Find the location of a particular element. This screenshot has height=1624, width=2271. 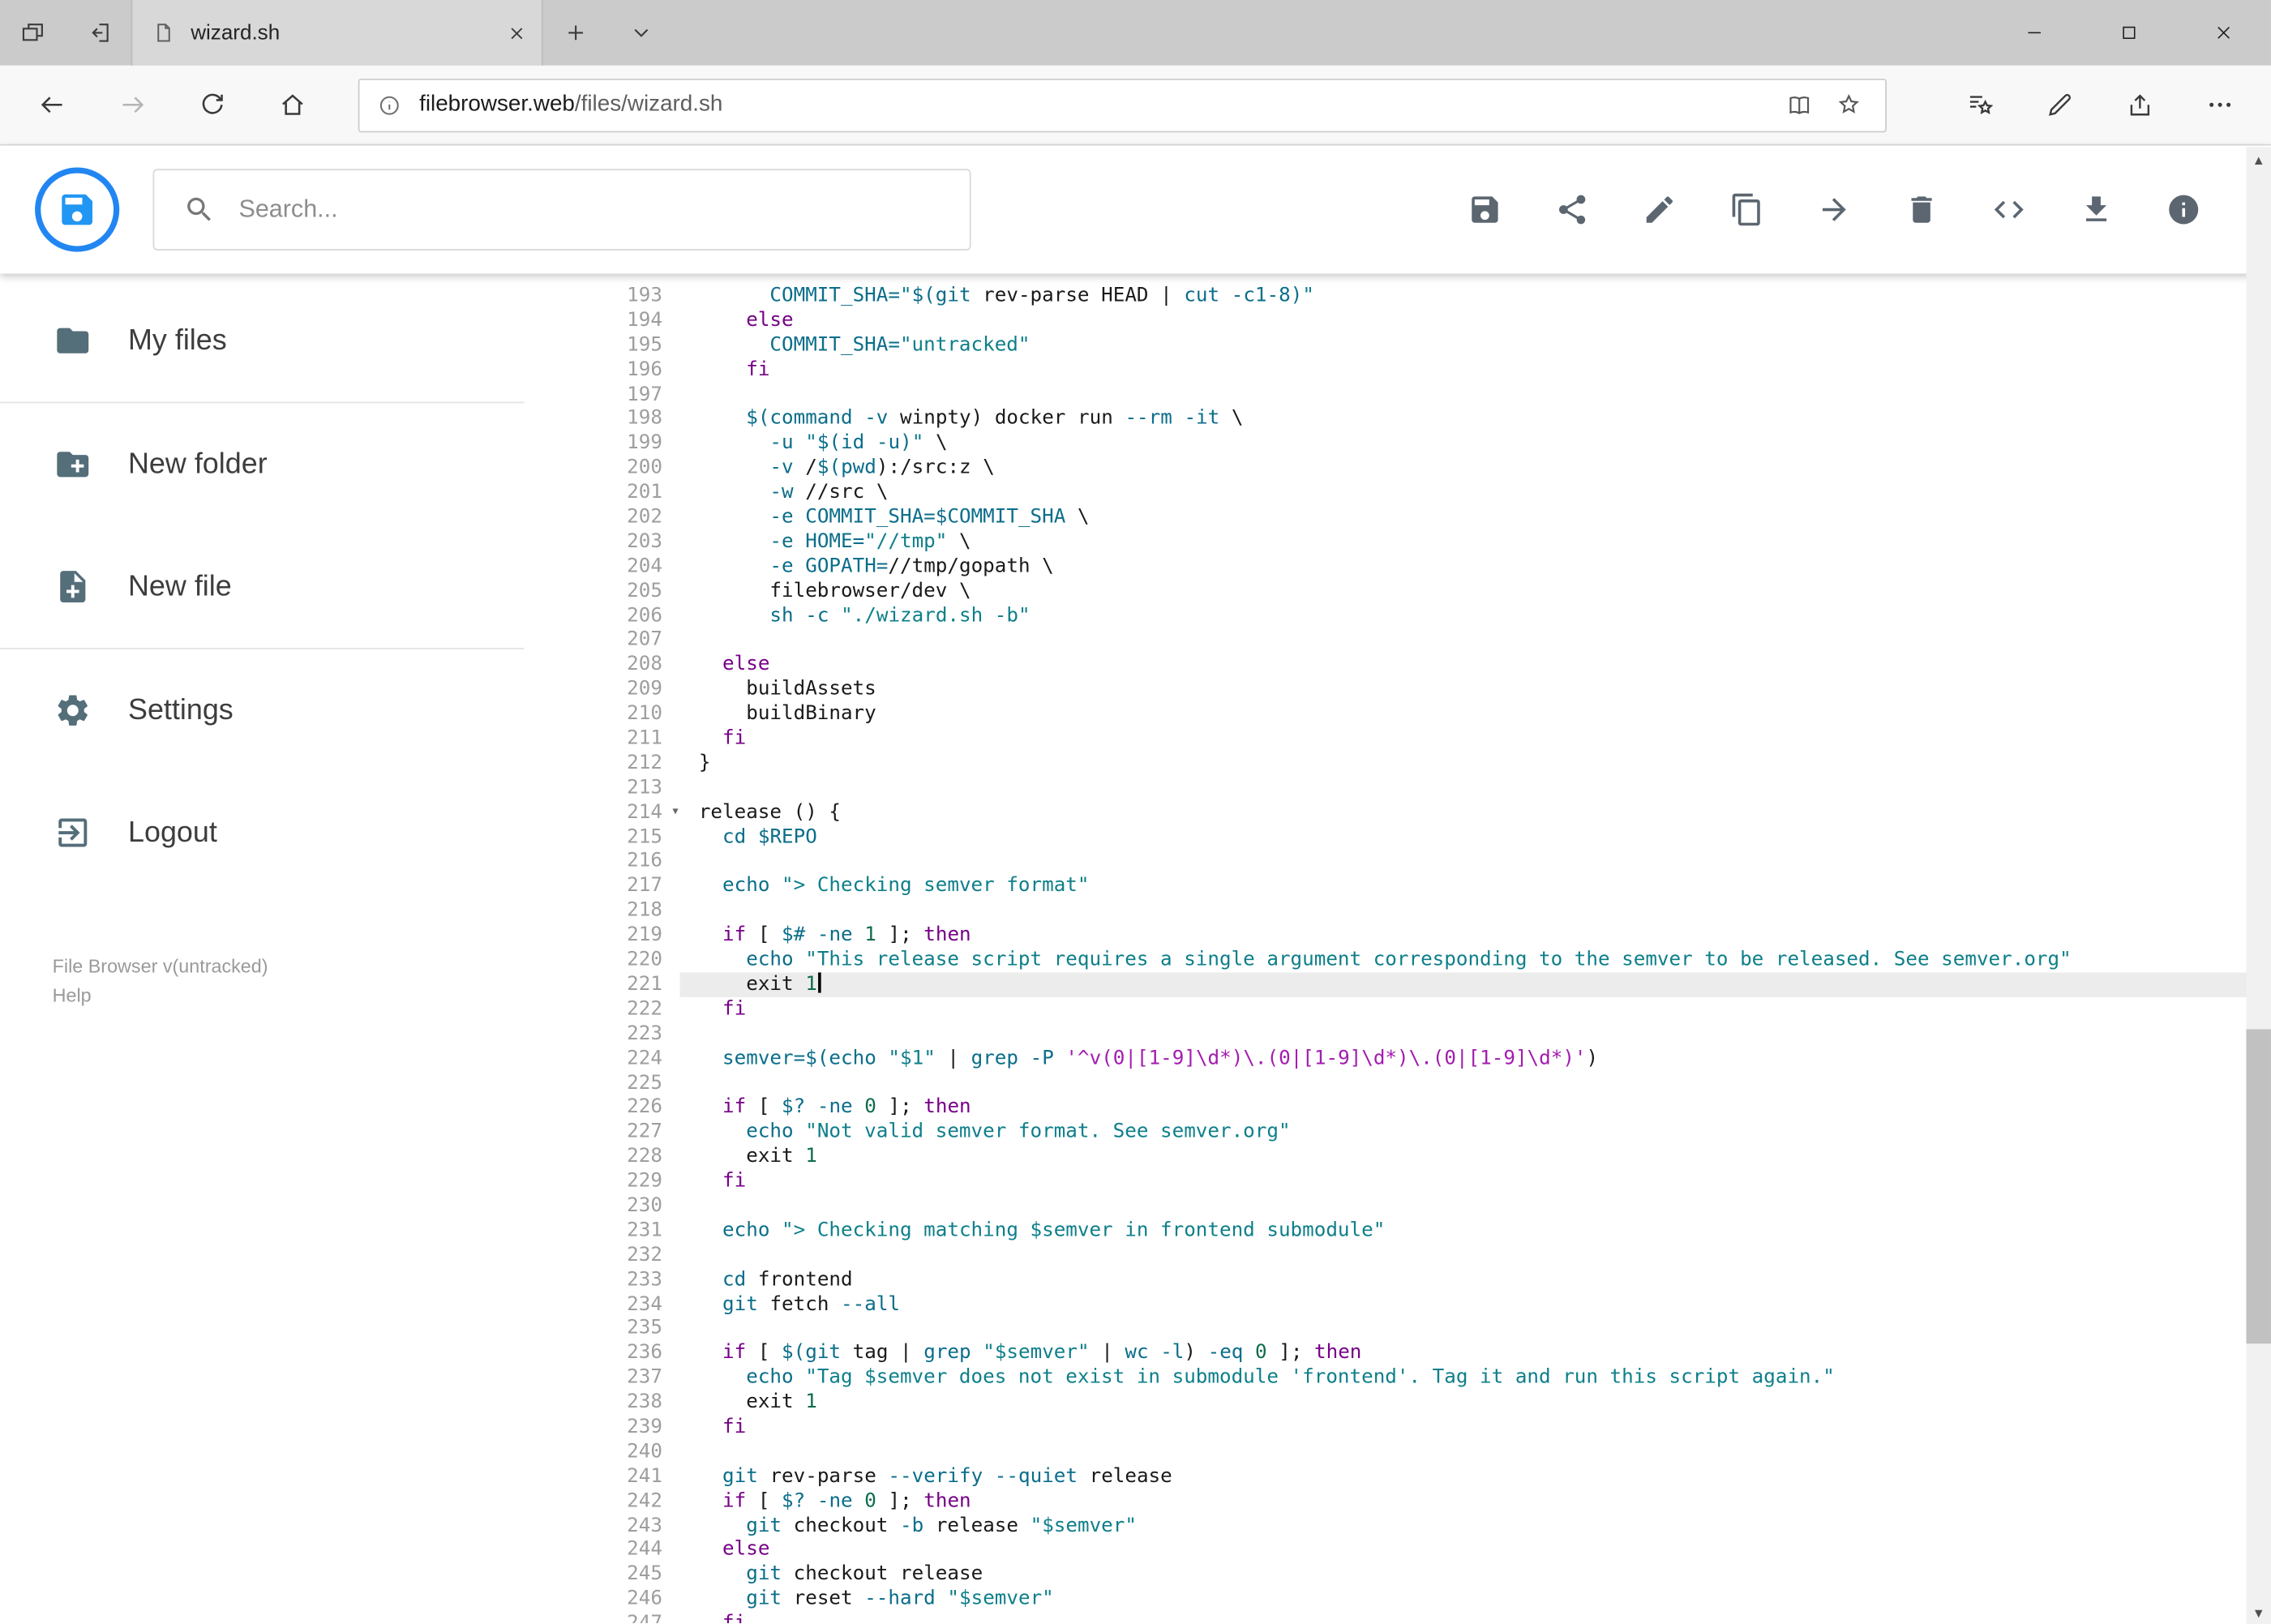

more-actions-button is located at coordinates (2219, 105).